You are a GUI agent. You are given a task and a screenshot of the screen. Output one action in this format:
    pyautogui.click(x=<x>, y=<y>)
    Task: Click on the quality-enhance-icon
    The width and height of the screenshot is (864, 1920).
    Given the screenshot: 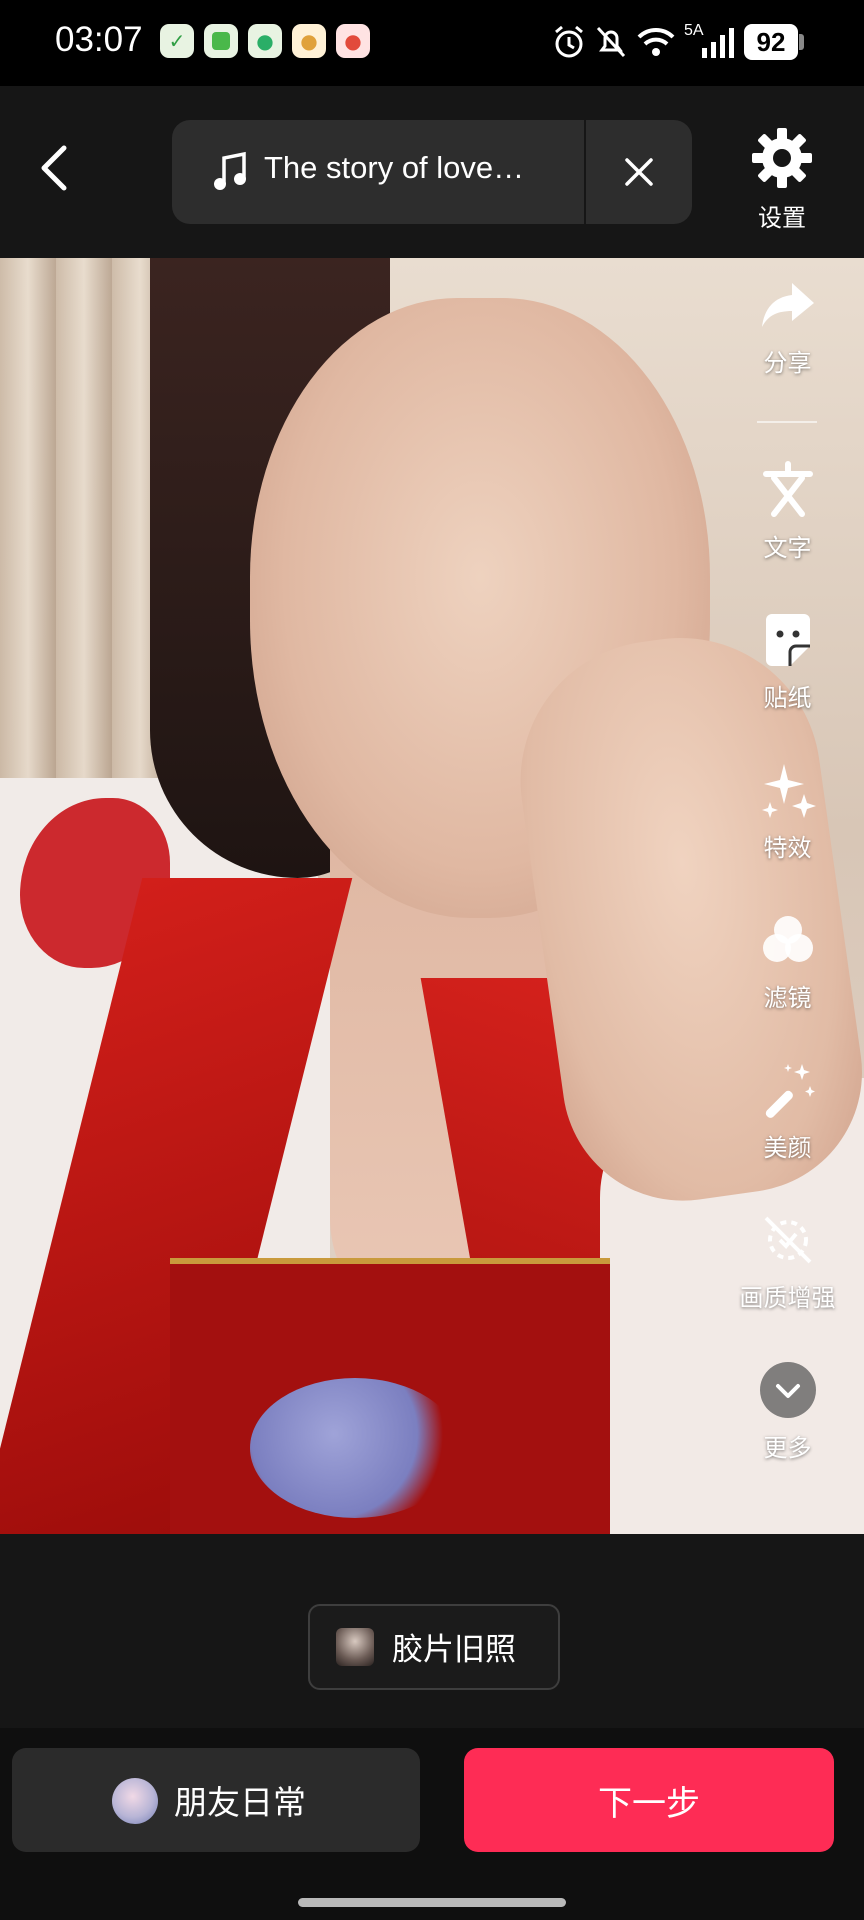 What is the action you would take?
    pyautogui.click(x=787, y=1240)
    